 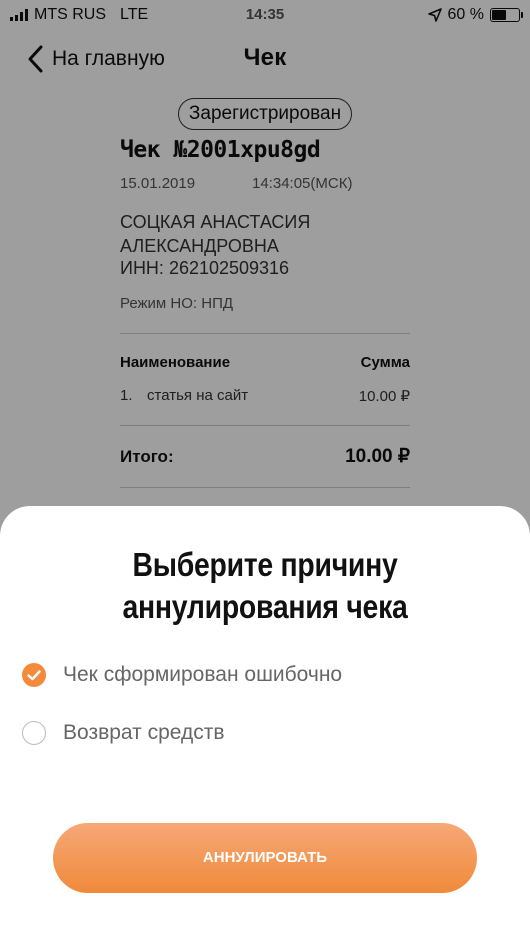 I want to click on checkmark-icon, so click(x=34, y=674).